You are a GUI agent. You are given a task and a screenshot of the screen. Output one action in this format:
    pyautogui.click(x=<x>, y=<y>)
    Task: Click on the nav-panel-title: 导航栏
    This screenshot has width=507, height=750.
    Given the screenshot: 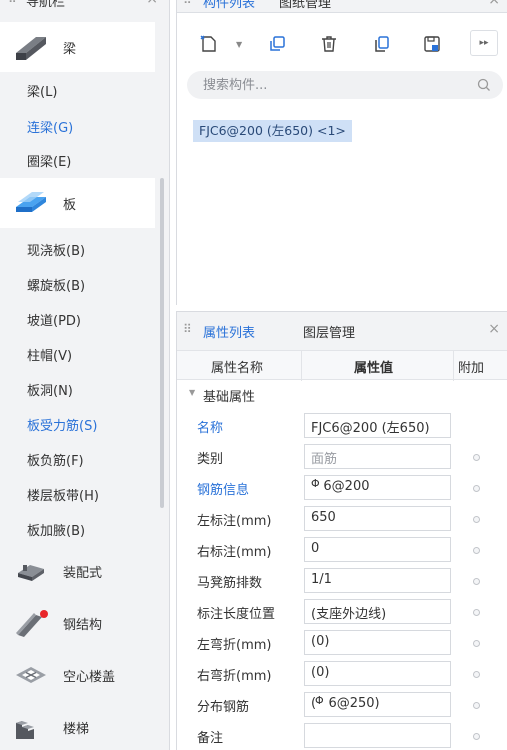 What is the action you would take?
    pyautogui.click(x=46, y=5)
    